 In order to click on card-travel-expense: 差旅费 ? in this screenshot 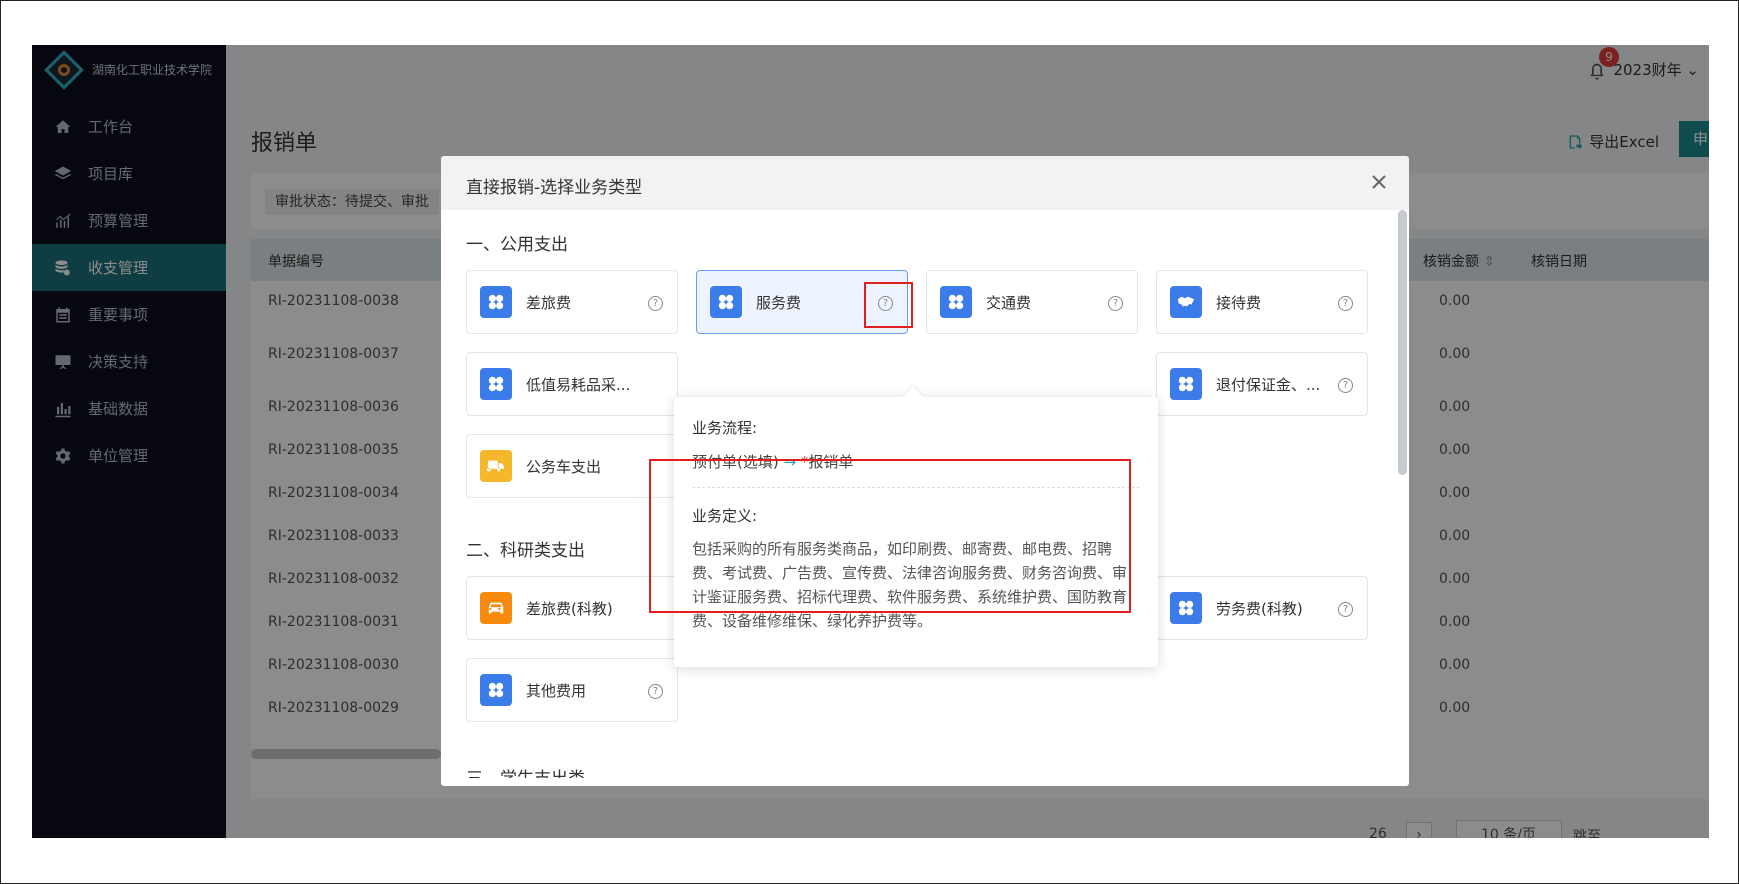, I will do `click(572, 302)`.